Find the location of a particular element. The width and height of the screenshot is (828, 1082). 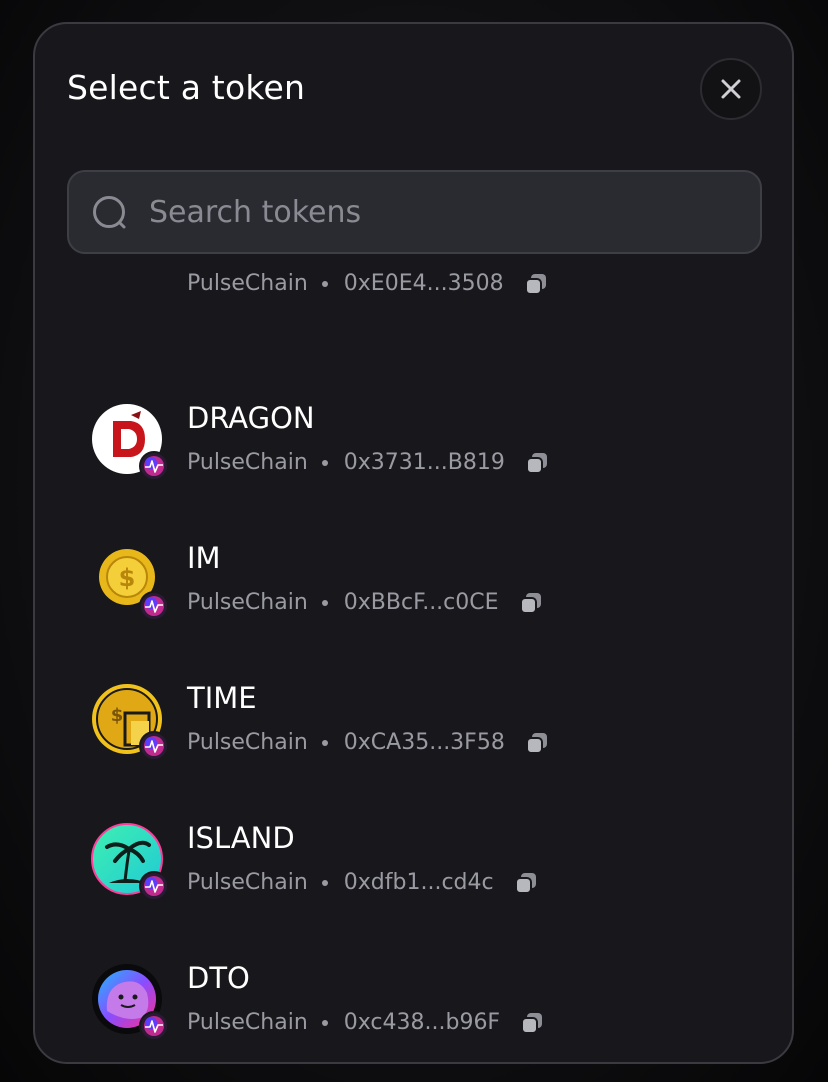

token-row: $ TIME PulseChain 0xCA35...3F58 is located at coordinates (413, 733).